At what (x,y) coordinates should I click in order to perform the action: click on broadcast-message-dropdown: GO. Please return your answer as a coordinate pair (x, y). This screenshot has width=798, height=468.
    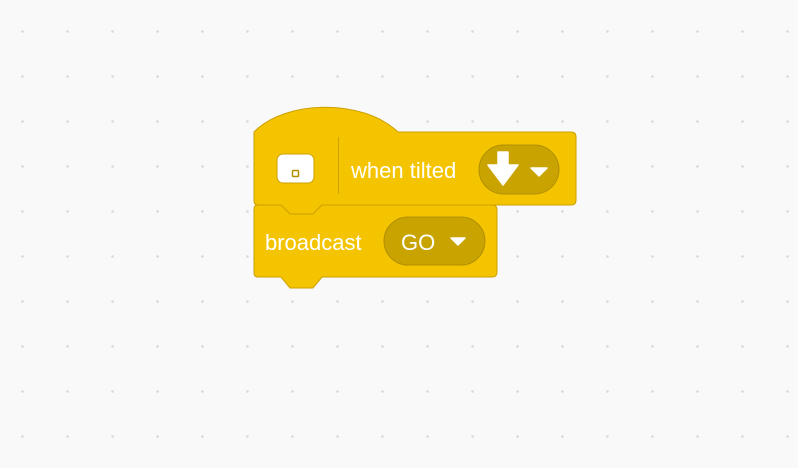
    Looking at the image, I should click on (434, 241).